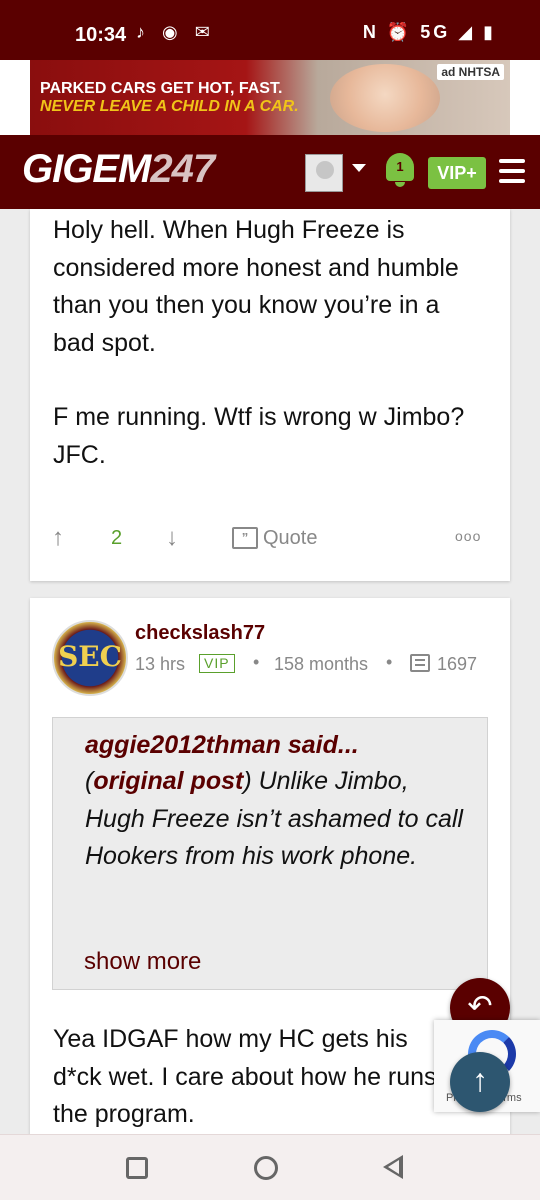  Describe the element at coordinates (385, 98) in the screenshot. I see `ad-baby-image` at that location.